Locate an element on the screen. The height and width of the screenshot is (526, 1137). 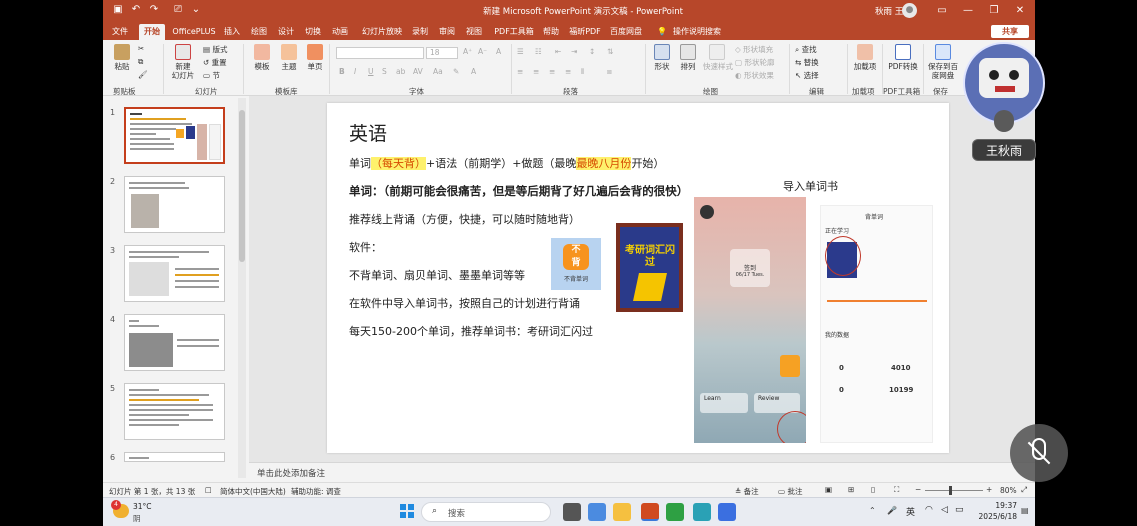
tab-record: 录制 is located at coordinates (420, 32).